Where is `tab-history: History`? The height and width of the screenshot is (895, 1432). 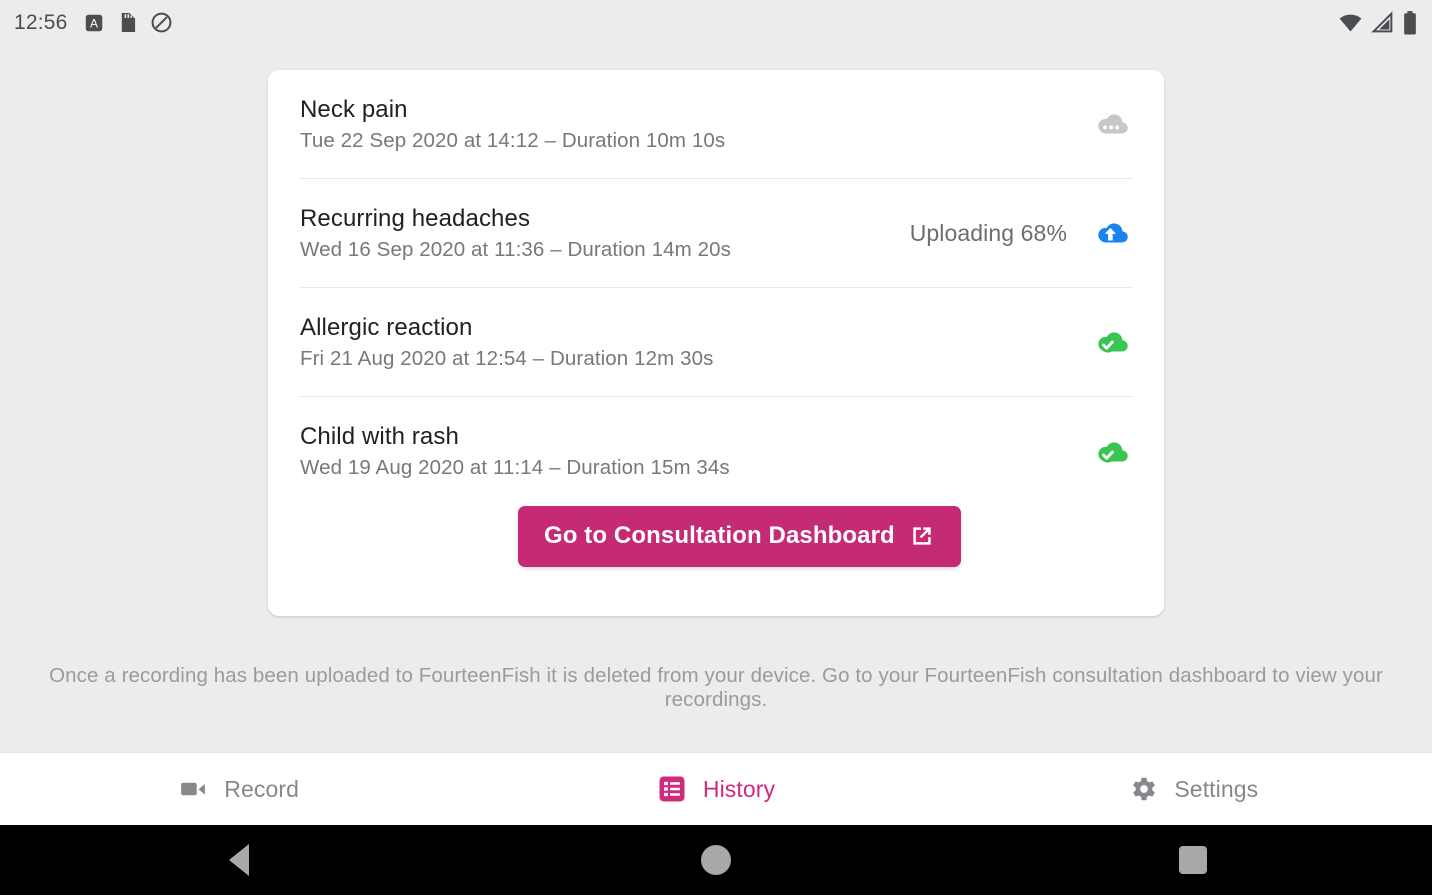
tab-history: History is located at coordinates (715, 789).